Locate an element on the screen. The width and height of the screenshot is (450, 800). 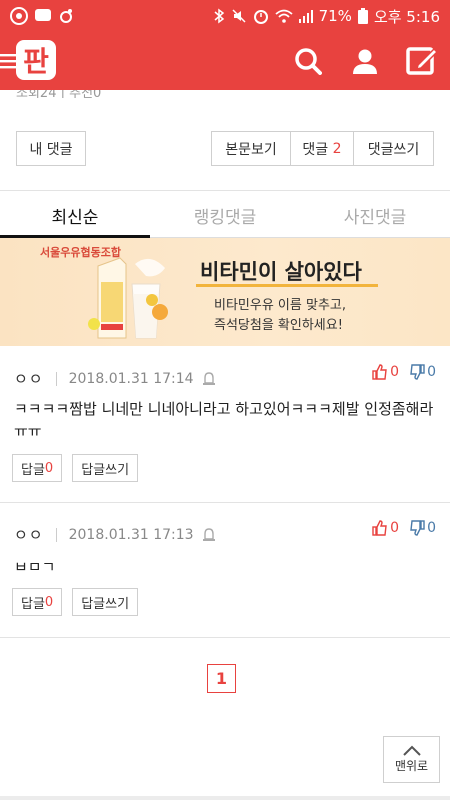
chat-icon is located at coordinates (43, 16).